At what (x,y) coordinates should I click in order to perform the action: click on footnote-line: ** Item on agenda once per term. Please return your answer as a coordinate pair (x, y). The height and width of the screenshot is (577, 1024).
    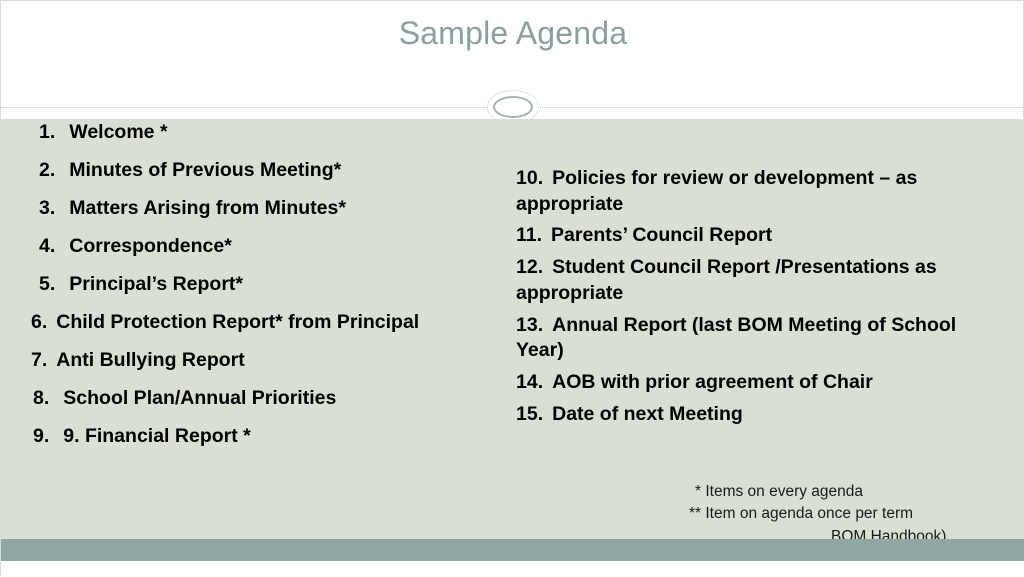
    Looking at the image, I should click on (801, 514).